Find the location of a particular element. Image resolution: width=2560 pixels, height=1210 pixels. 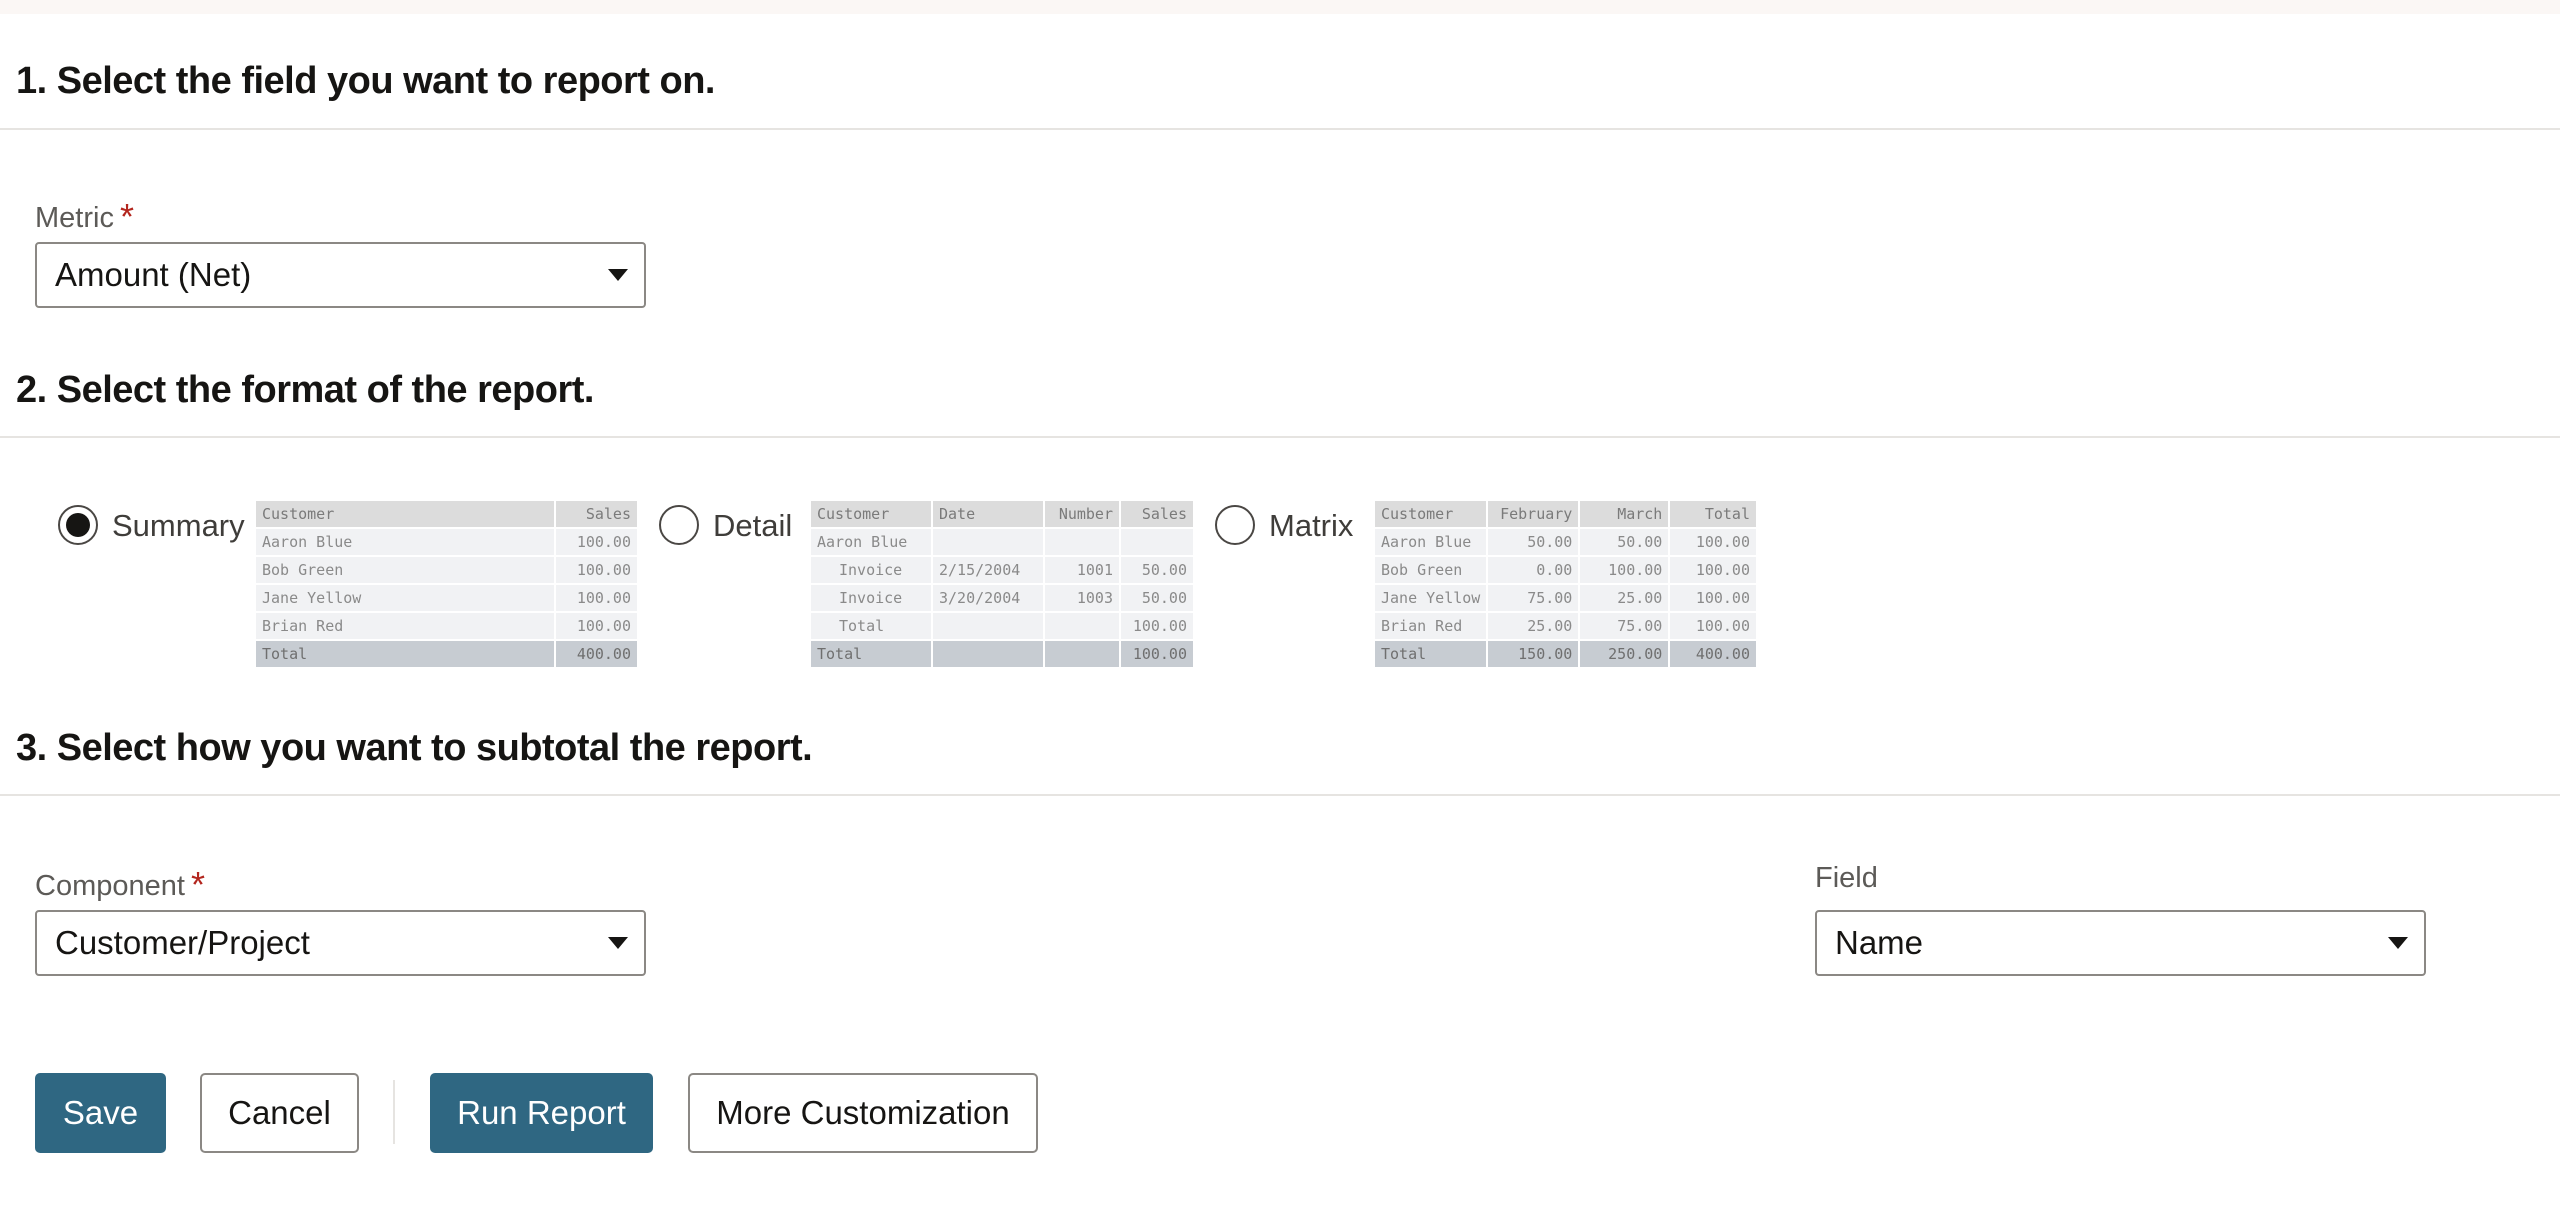

component-label: Component * is located at coordinates (120, 883).